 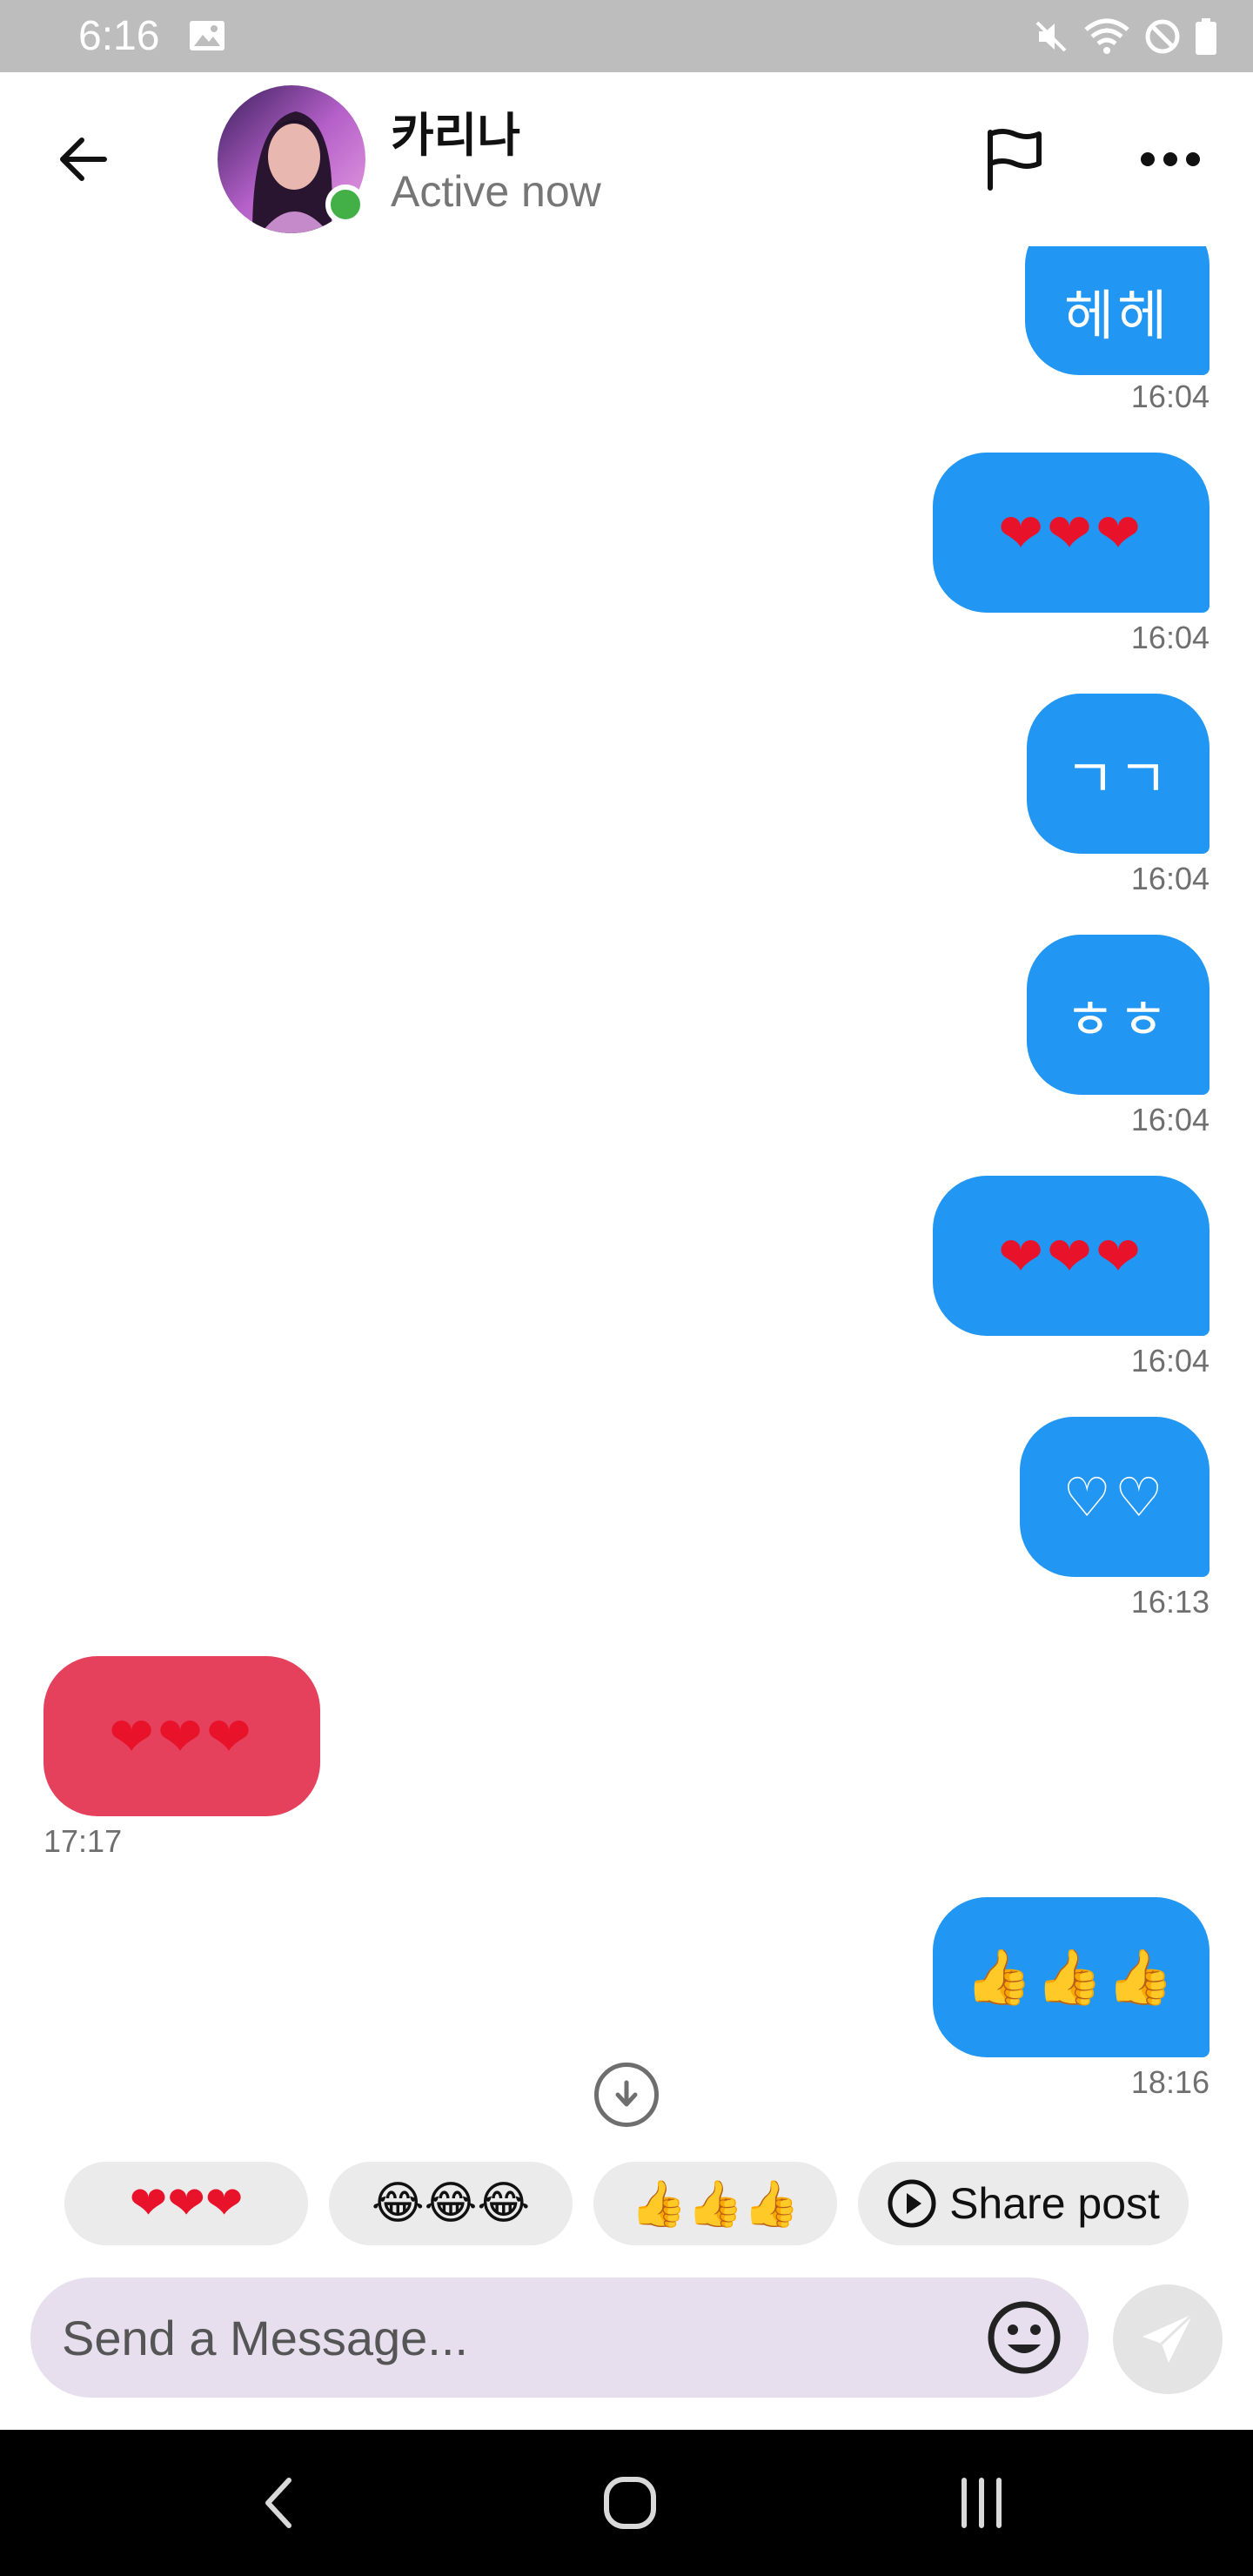 I want to click on arrow-down-icon, so click(x=626, y=2093).